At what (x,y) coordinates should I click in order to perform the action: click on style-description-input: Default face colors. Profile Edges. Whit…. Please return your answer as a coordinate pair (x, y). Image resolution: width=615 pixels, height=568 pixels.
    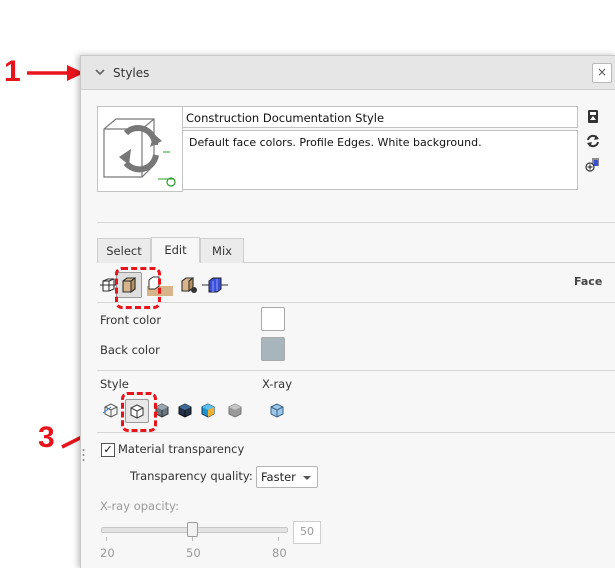
    Looking at the image, I should click on (380, 160).